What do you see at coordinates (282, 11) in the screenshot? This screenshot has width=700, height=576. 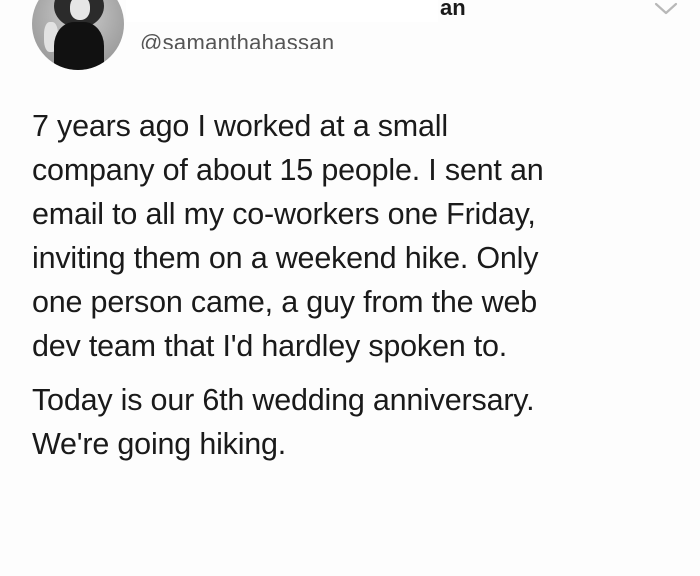 I see `display-name-redacted` at bounding box center [282, 11].